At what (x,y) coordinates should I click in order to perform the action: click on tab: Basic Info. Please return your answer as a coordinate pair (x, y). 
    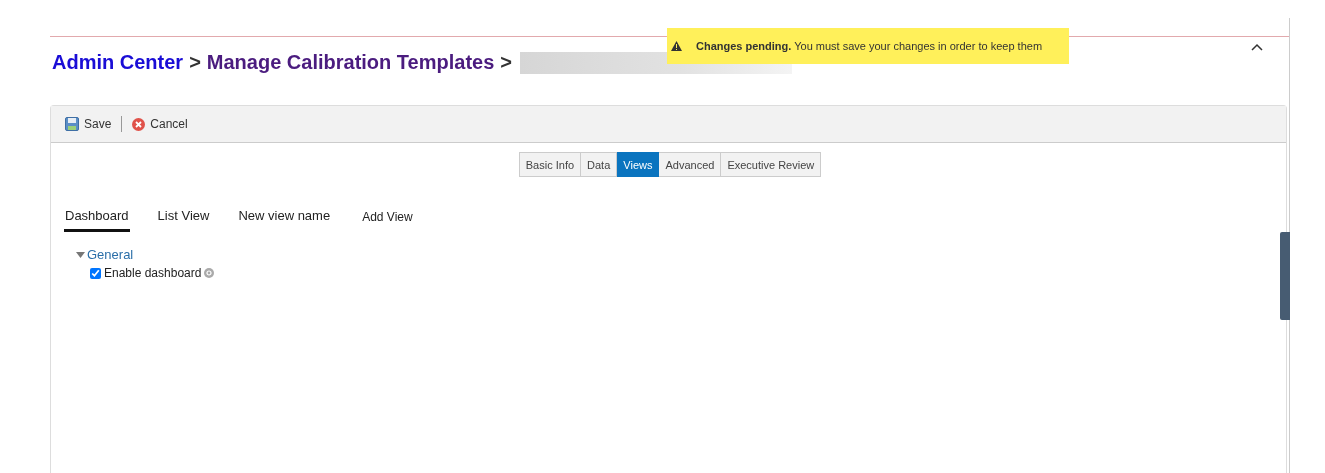
    Looking at the image, I should click on (550, 164).